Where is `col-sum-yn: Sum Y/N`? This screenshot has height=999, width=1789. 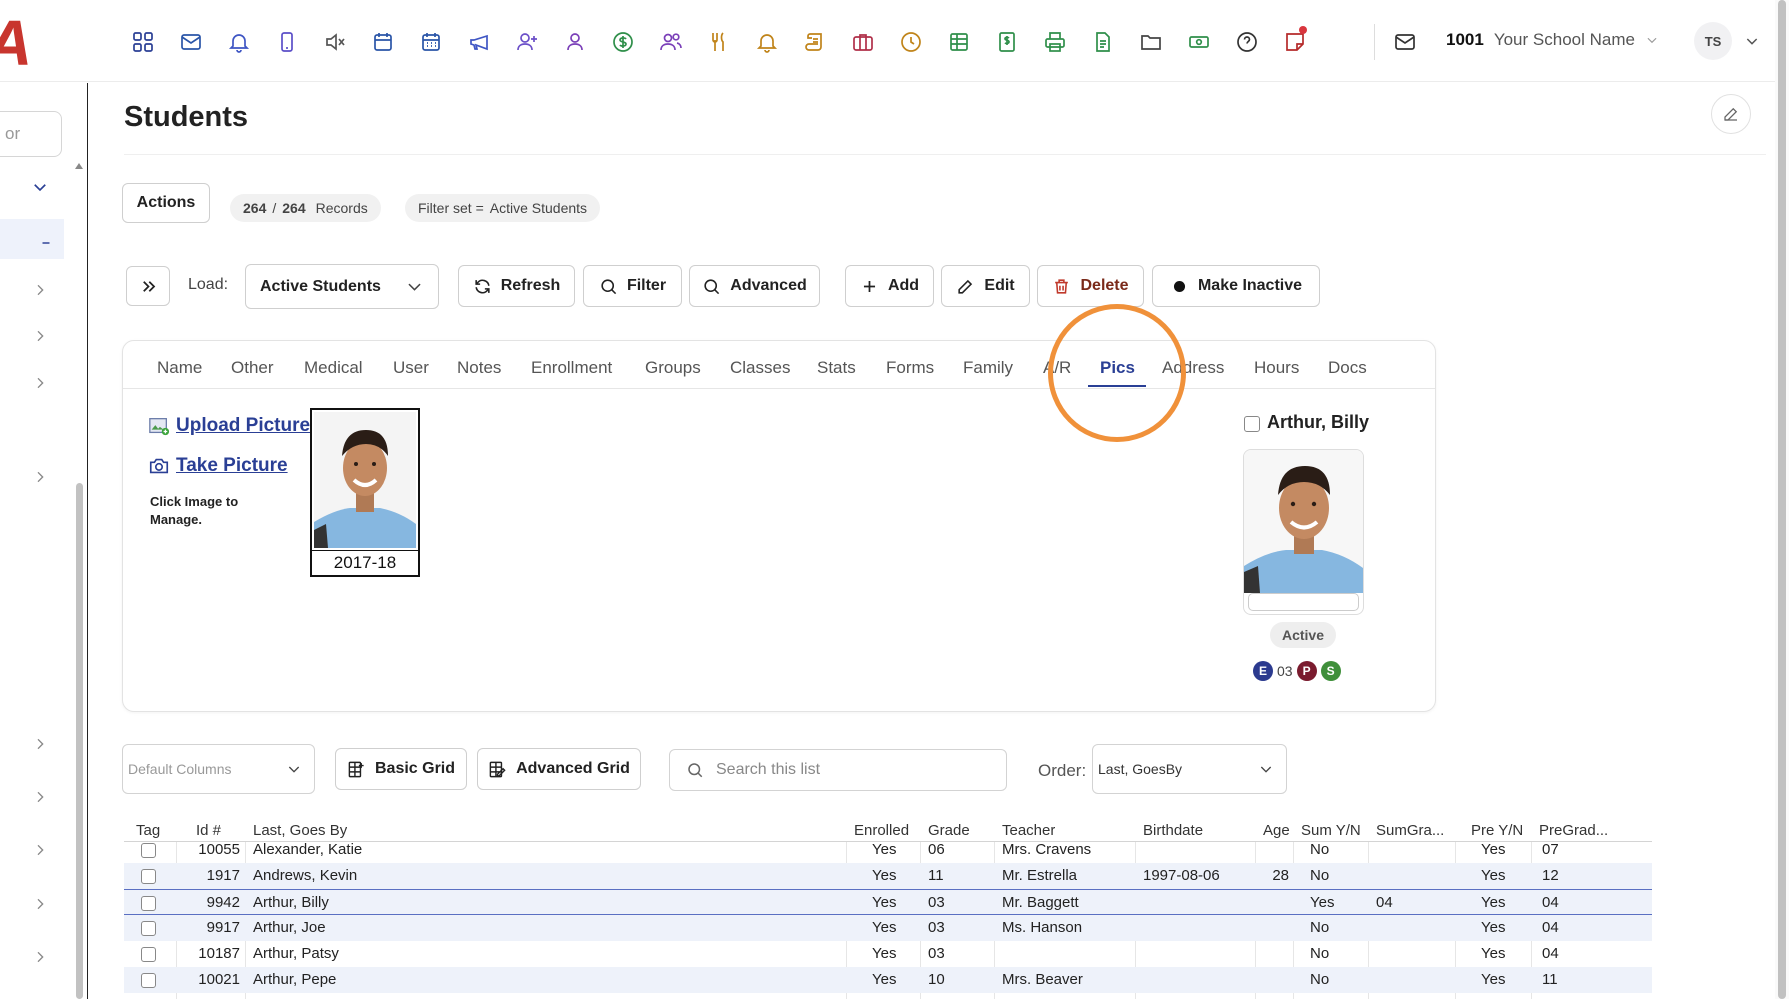 col-sum-yn: Sum Y/N is located at coordinates (1331, 830).